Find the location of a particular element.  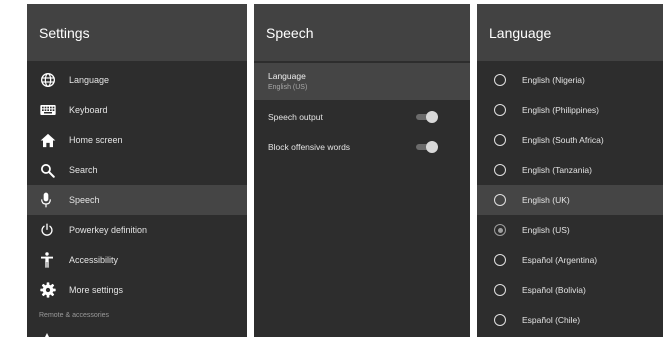

settings-item-accessibility: Accessibility is located at coordinates (137, 260).